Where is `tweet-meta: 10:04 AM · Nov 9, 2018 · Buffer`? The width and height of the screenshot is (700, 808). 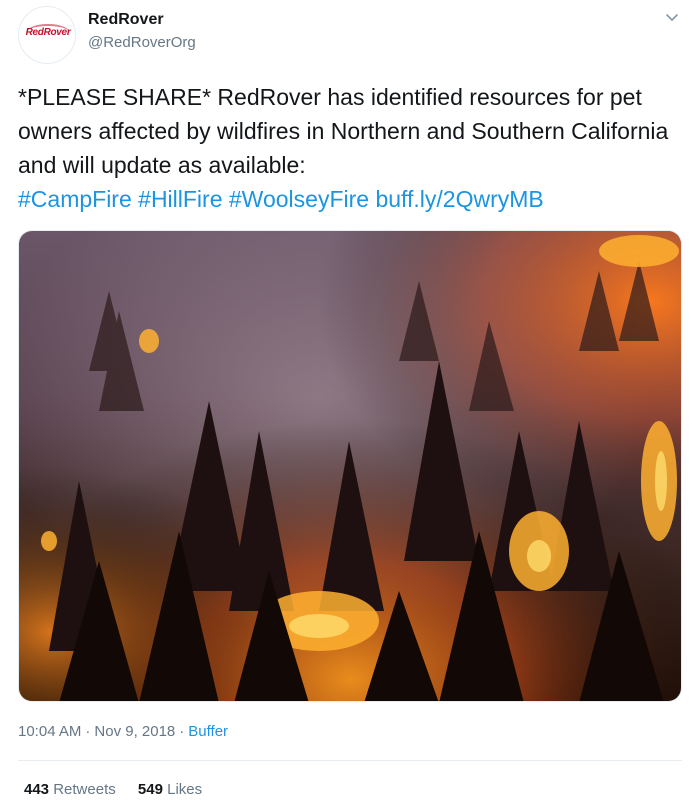
tweet-meta: 10:04 AM · Nov 9, 2018 · Buffer is located at coordinates (123, 732).